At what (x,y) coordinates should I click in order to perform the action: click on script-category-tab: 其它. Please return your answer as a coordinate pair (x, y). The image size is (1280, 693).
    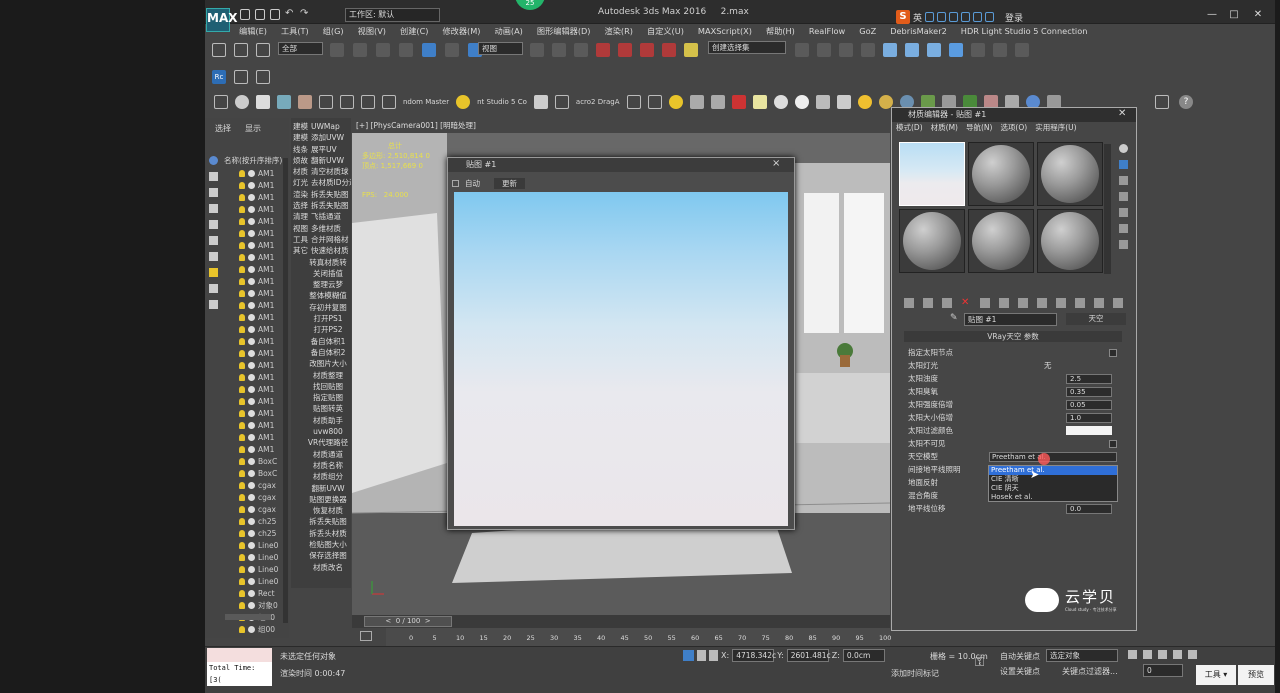
    Looking at the image, I should click on (300, 250).